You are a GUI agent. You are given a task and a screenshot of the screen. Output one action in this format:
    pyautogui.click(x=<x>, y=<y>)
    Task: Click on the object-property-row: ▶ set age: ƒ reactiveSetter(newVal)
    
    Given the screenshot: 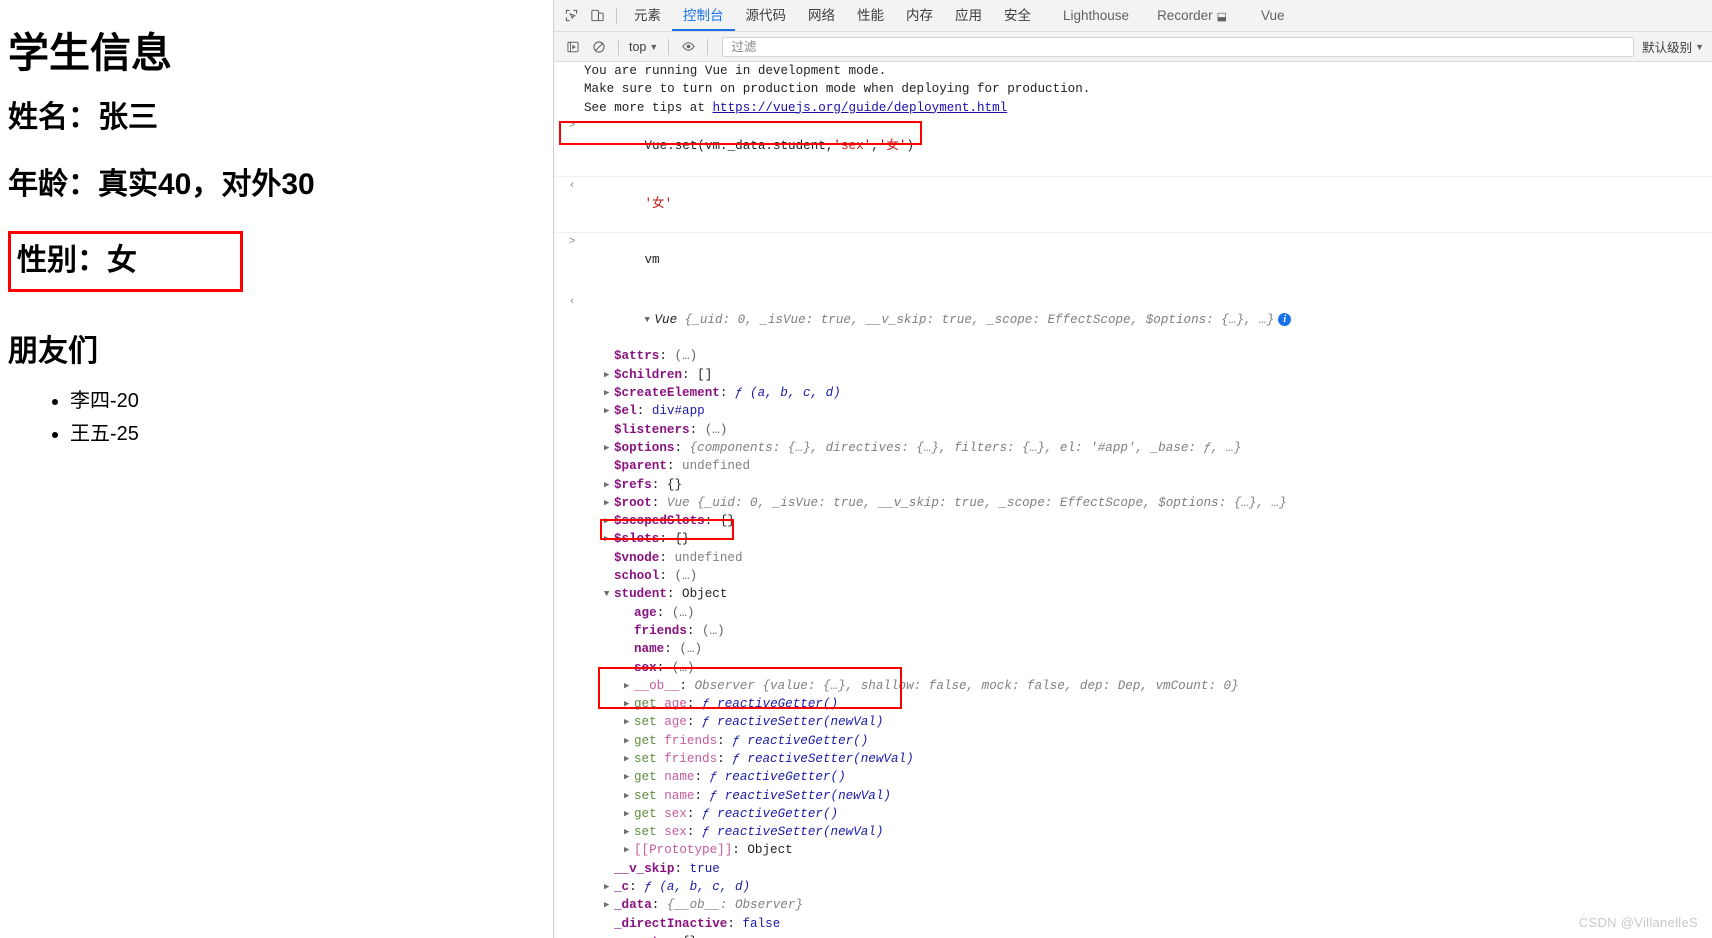 What is the action you would take?
    pyautogui.click(x=1133, y=722)
    